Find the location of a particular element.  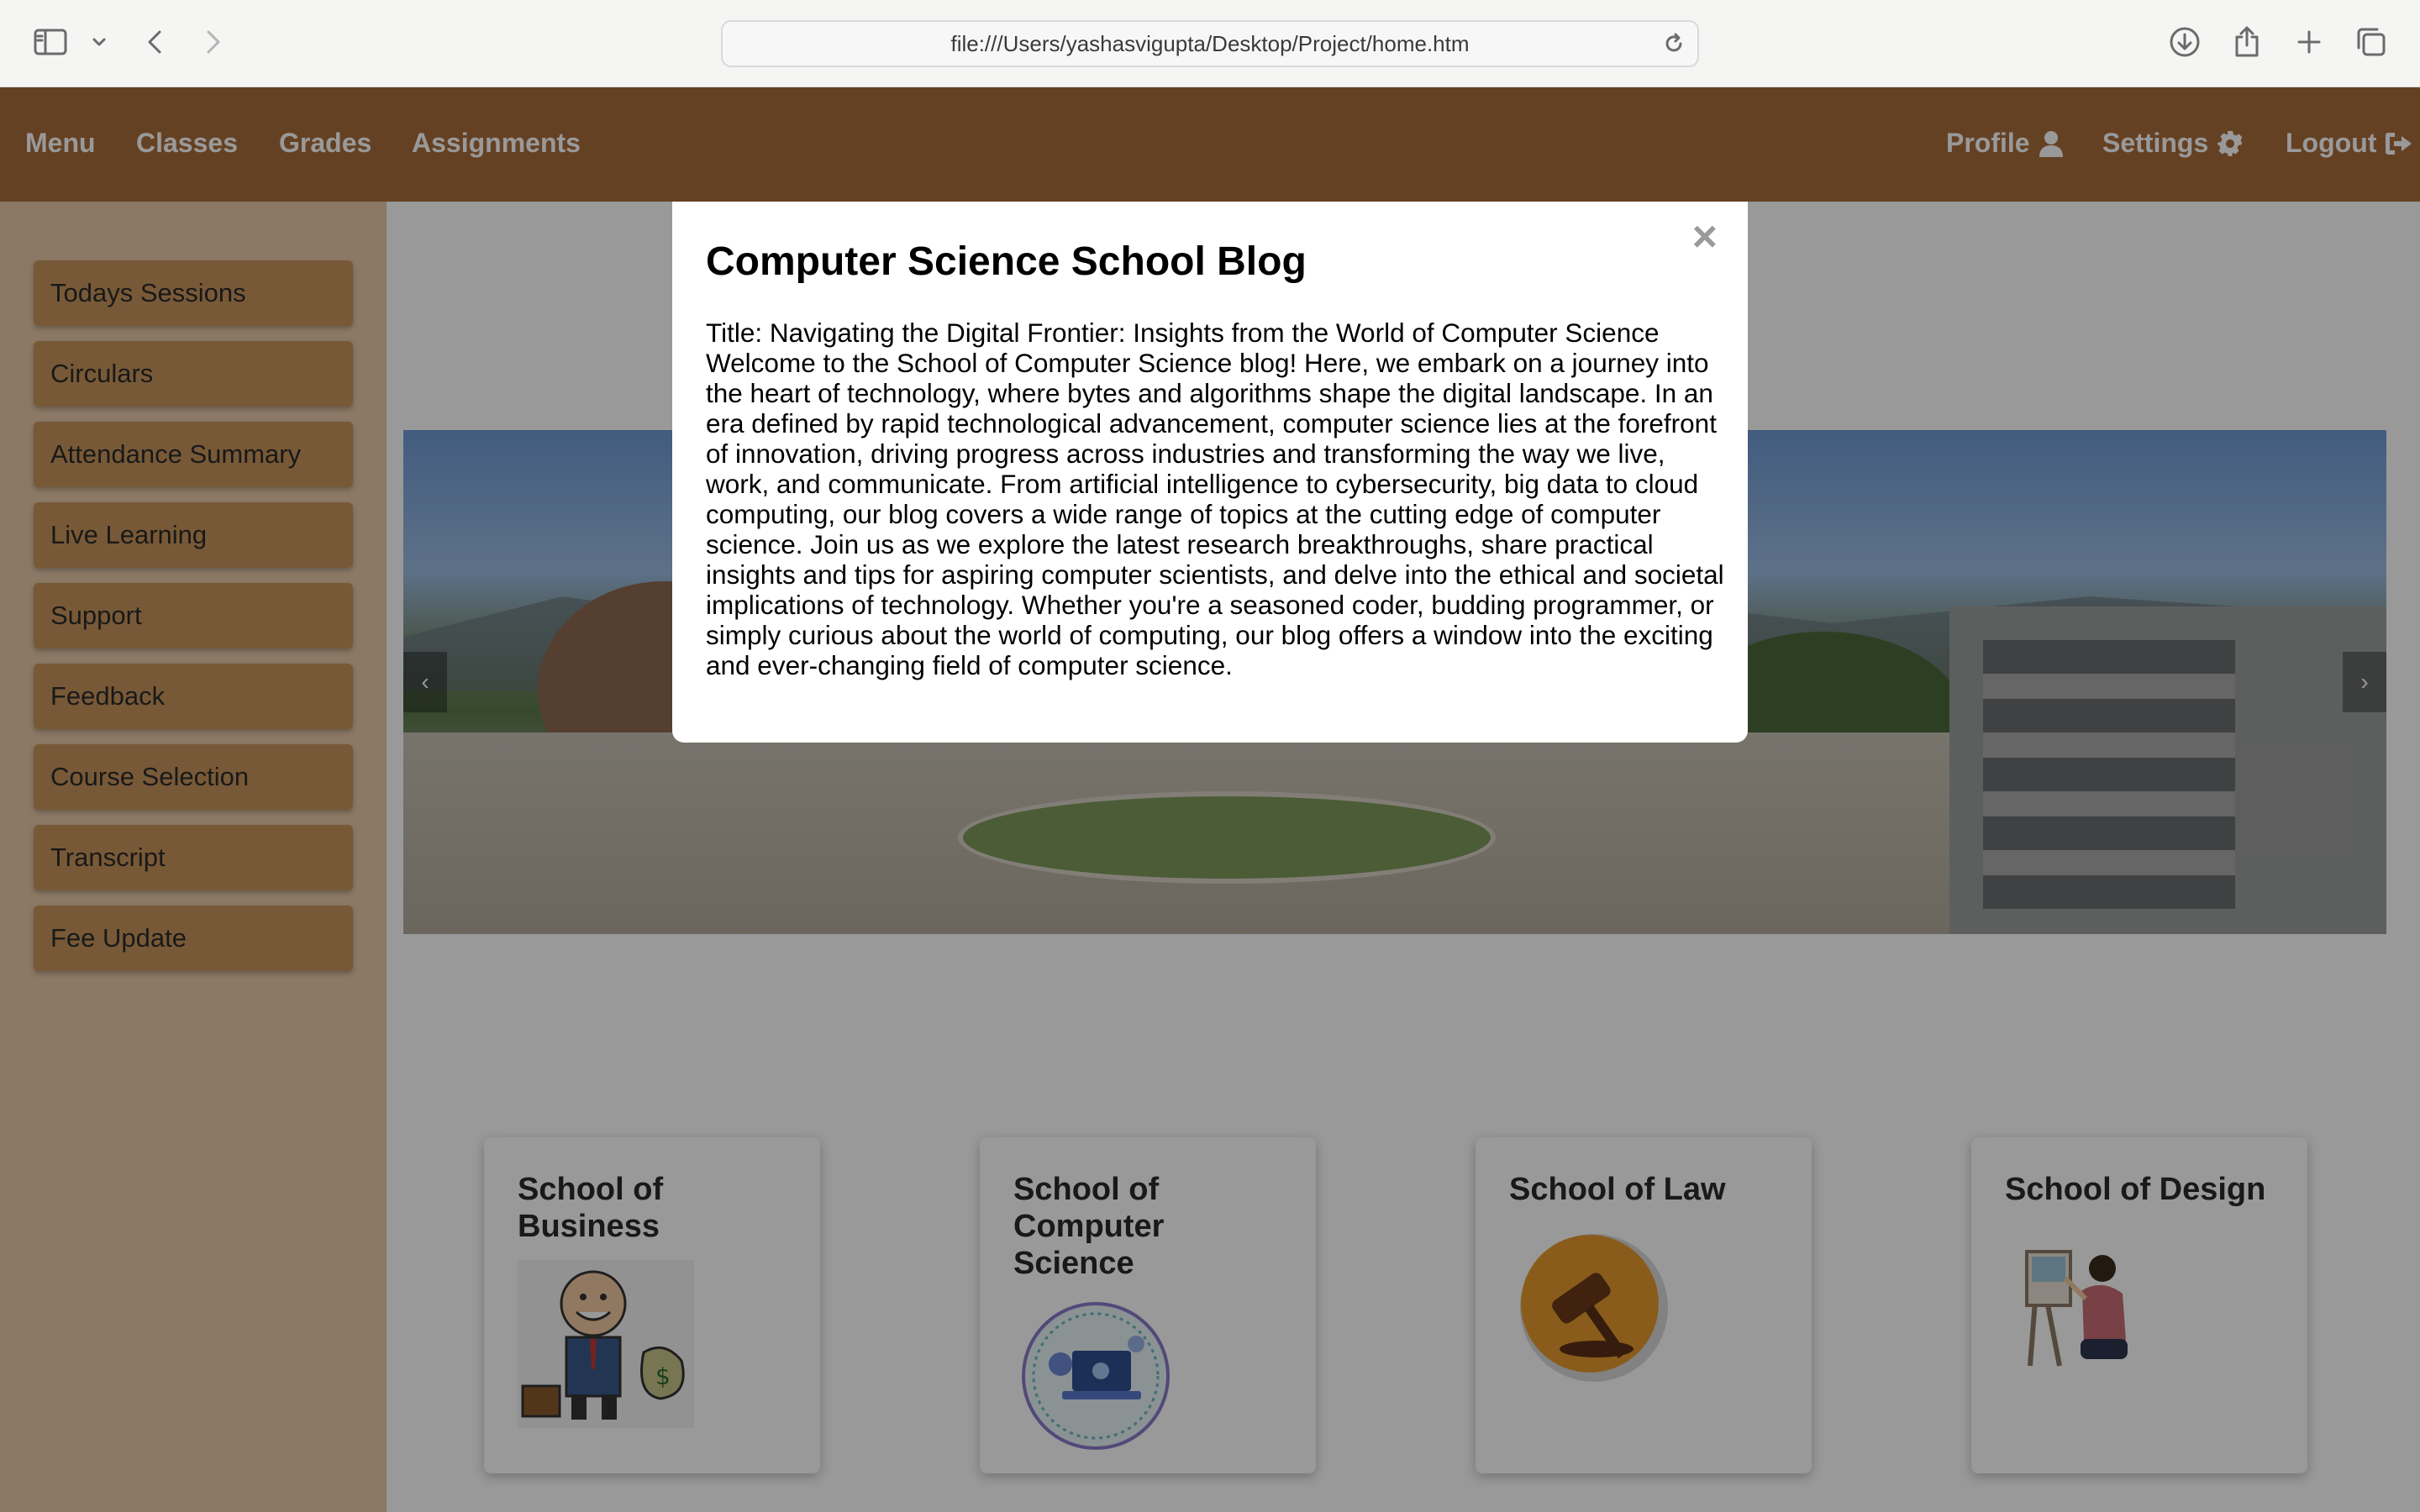

new-tab-icon is located at coordinates (2309, 42).